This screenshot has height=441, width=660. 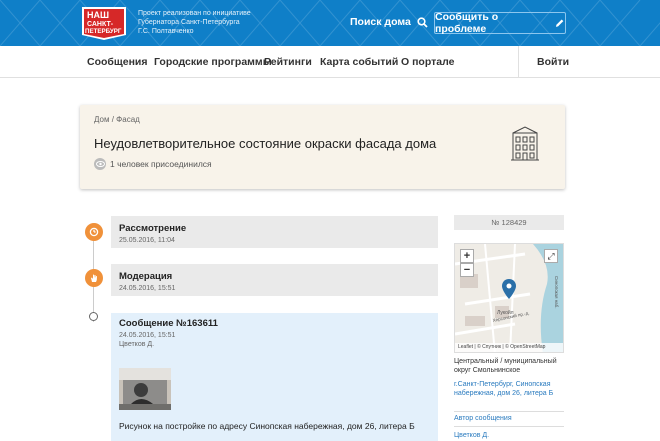 What do you see at coordinates (194, 13) in the screenshot?
I see `tagline-line: Проект реализован по инициативе` at bounding box center [194, 13].